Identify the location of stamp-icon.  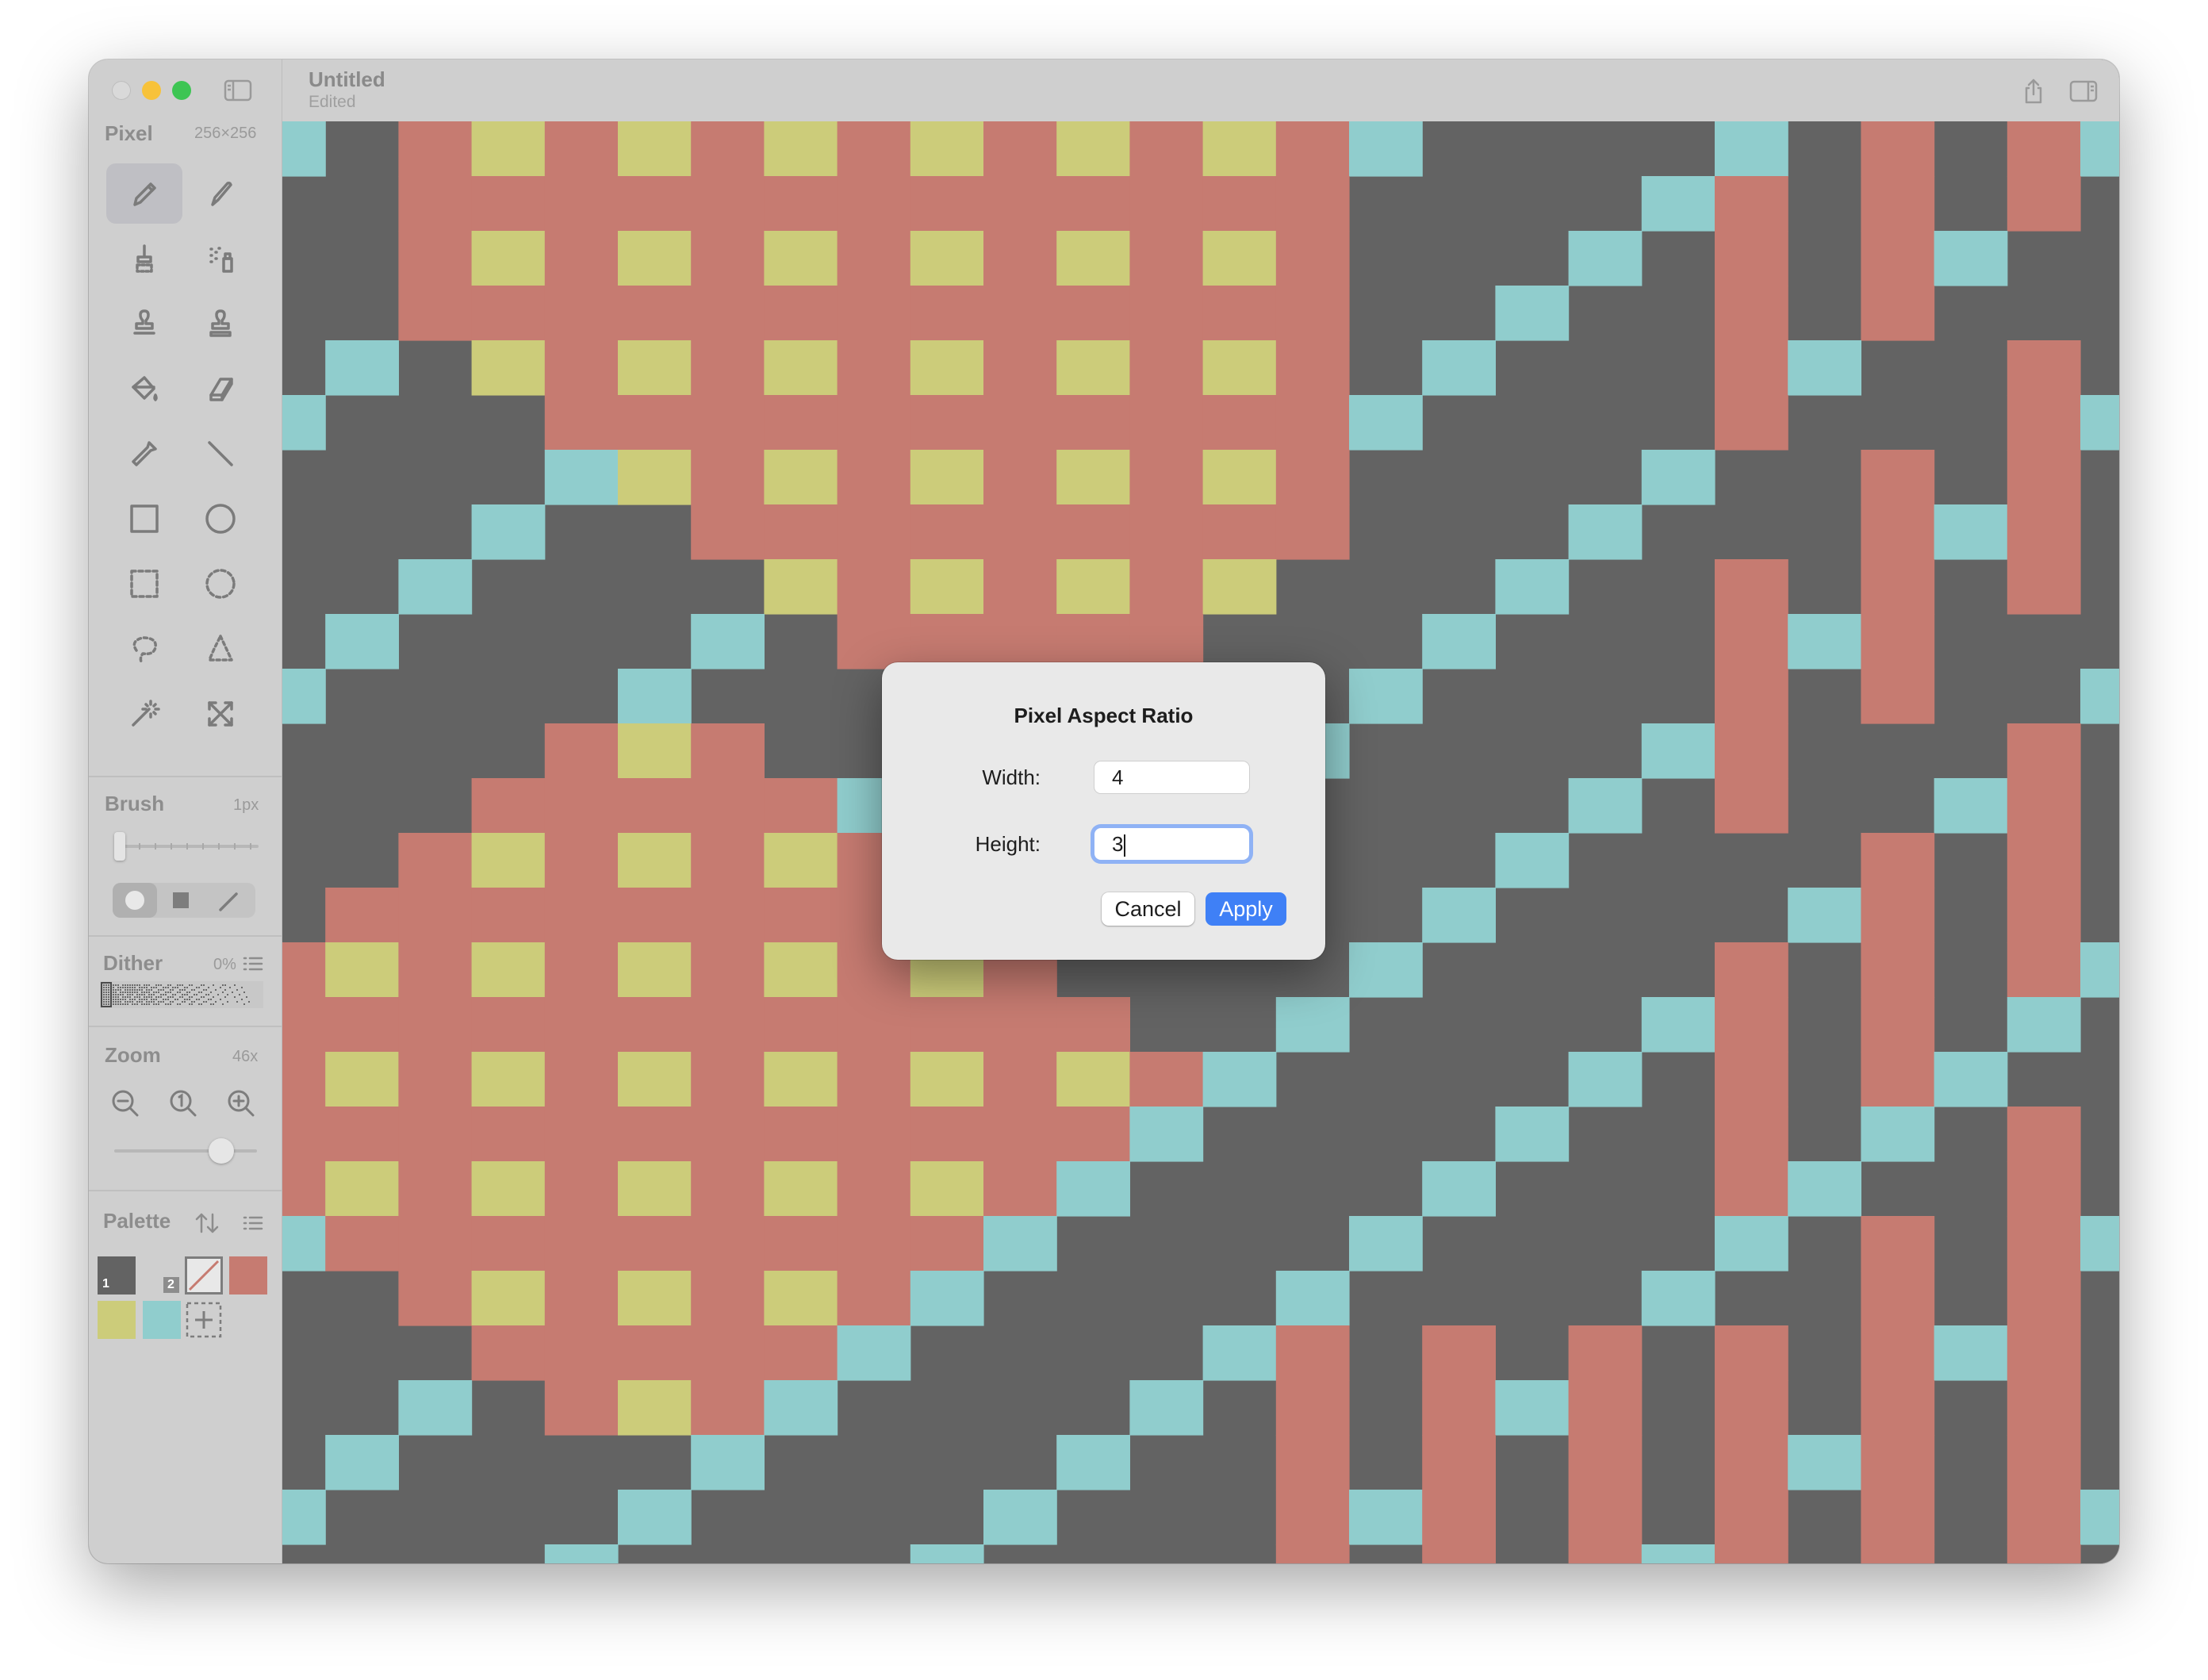
(144, 322).